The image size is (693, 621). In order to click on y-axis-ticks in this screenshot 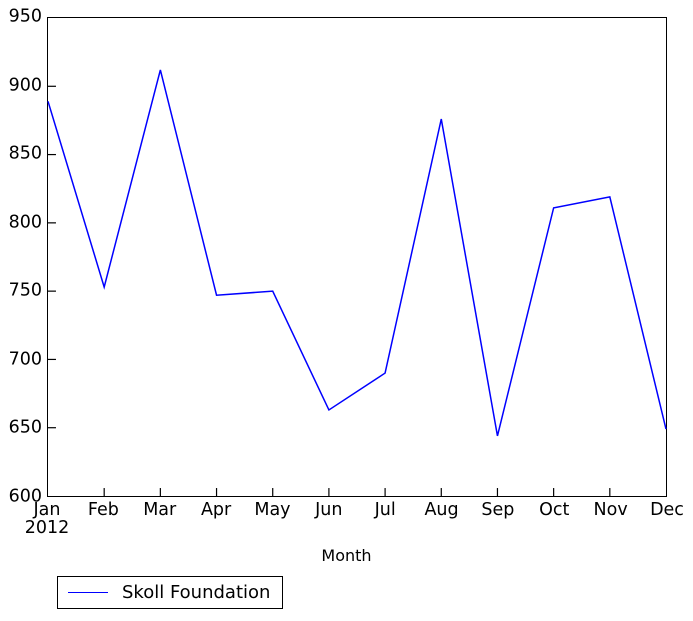, I will do `click(52, 256)`.